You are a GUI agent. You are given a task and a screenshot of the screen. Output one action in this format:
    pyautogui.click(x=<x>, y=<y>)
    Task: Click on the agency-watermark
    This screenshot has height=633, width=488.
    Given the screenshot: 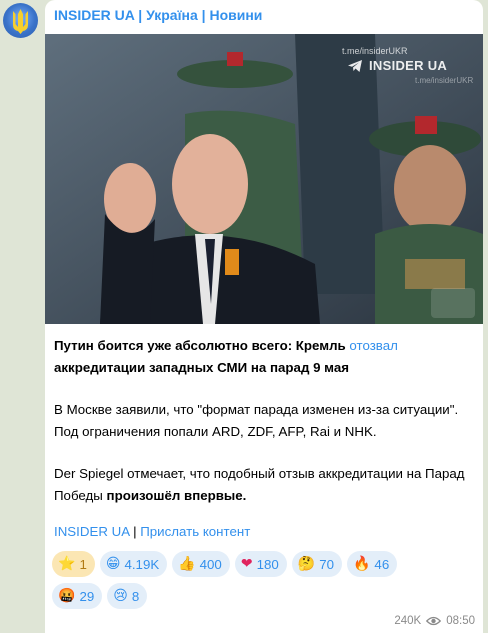 What is the action you would take?
    pyautogui.click(x=453, y=303)
    